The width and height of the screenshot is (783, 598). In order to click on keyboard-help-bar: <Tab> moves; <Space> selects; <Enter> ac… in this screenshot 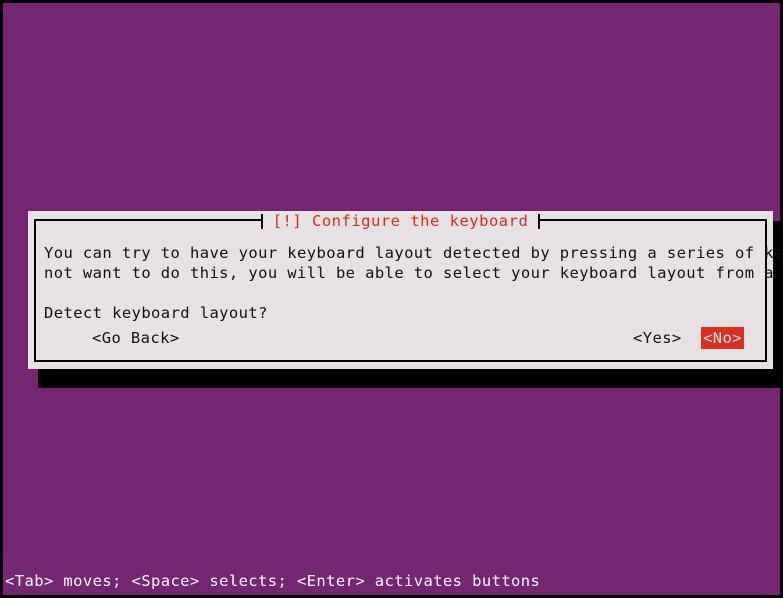, I will do `click(273, 581)`.